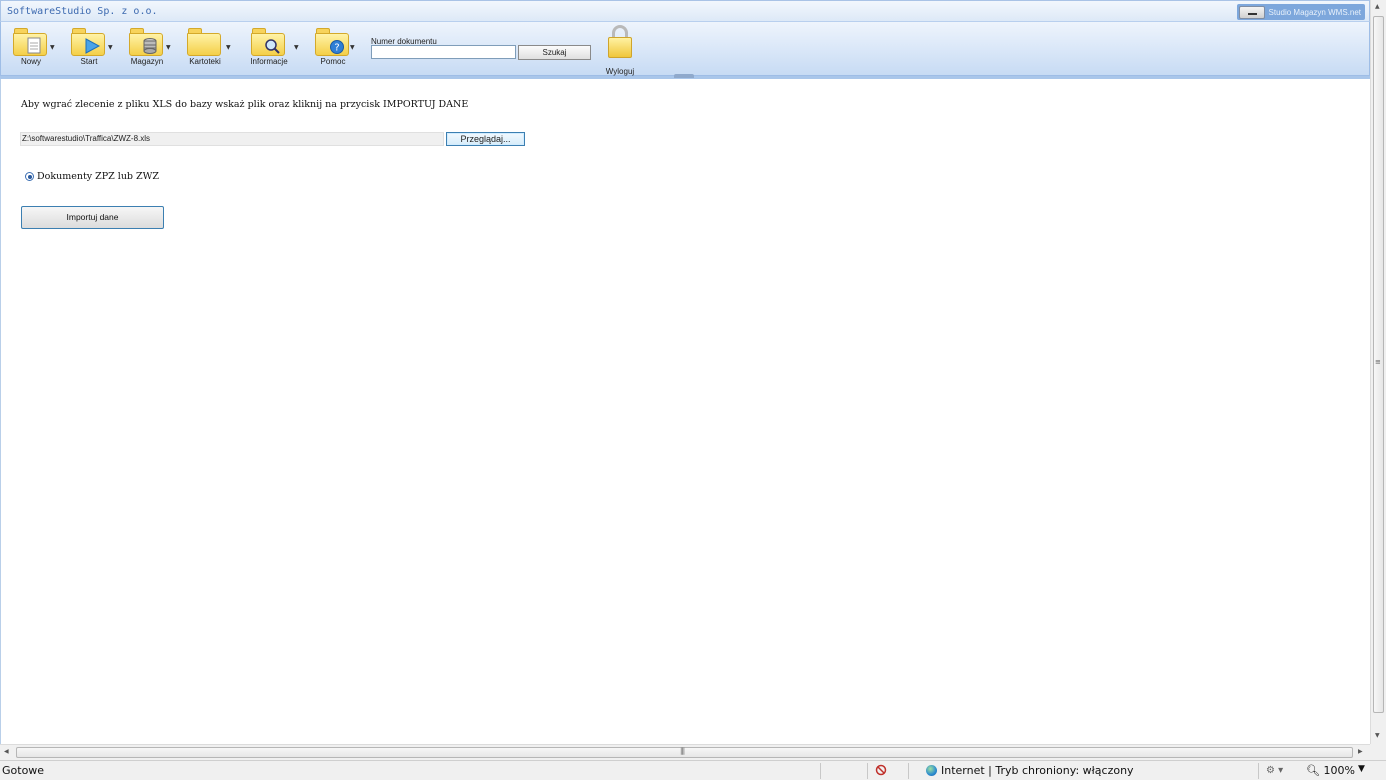 This screenshot has height=780, width=1386. I want to click on help-folder-icon: ?, so click(333, 41).